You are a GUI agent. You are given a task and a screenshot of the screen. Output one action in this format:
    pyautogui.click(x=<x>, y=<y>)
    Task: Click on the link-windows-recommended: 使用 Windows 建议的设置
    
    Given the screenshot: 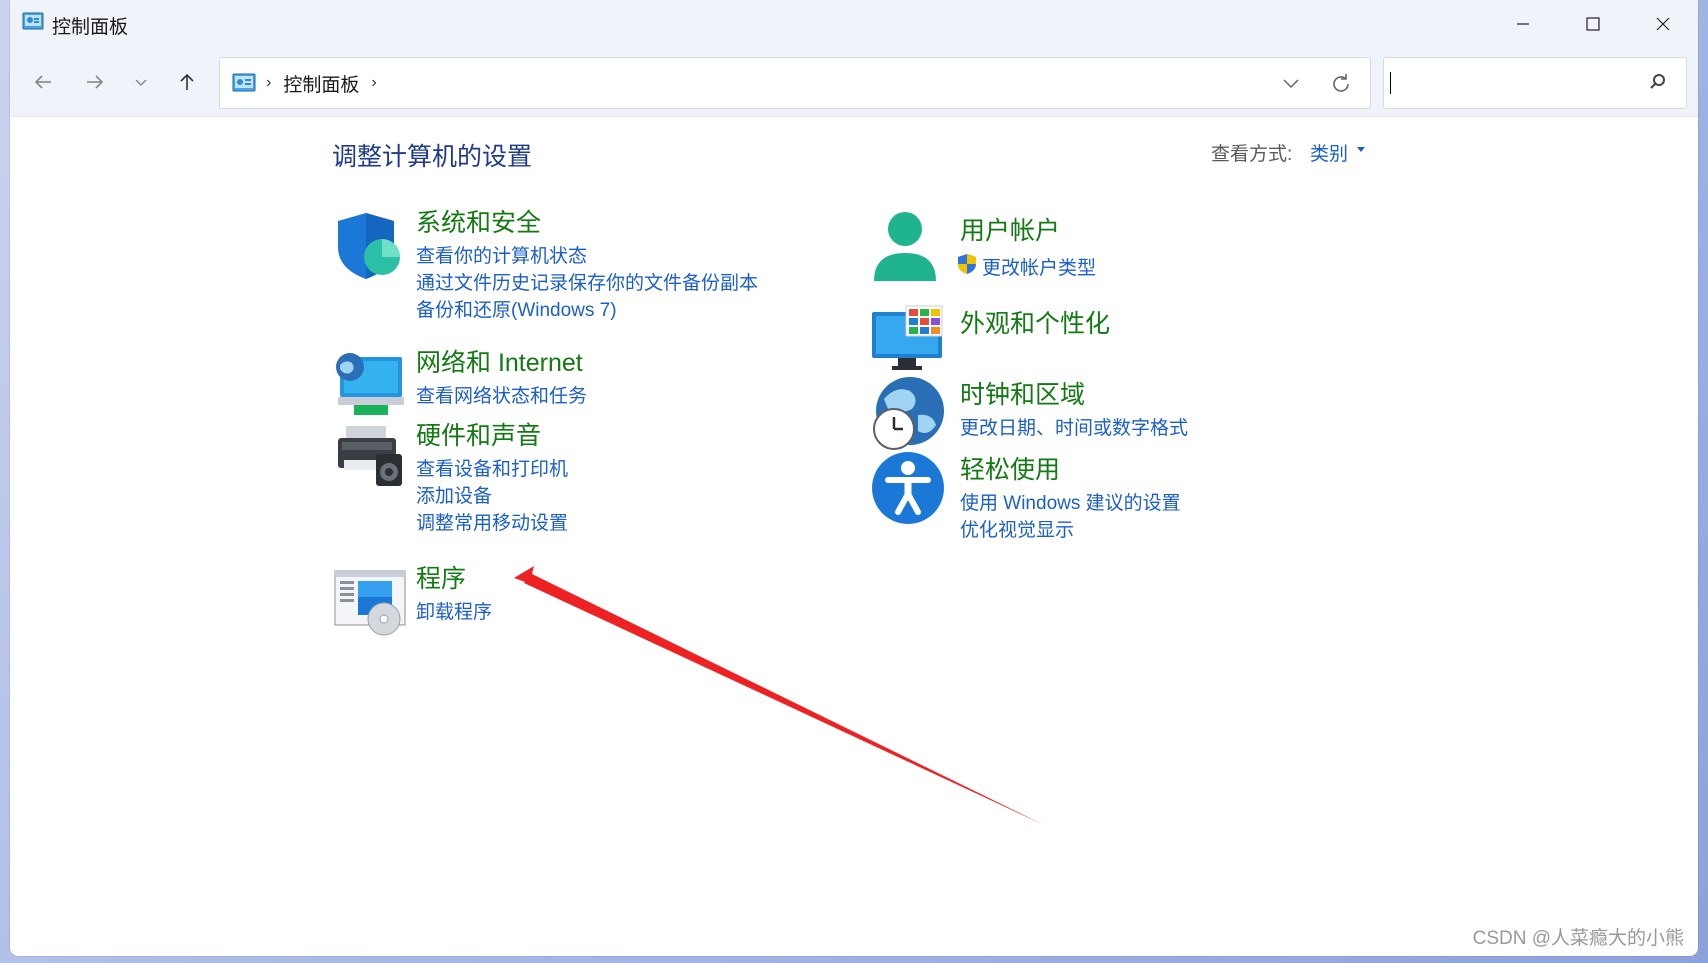 What is the action you would take?
    pyautogui.click(x=1070, y=501)
    